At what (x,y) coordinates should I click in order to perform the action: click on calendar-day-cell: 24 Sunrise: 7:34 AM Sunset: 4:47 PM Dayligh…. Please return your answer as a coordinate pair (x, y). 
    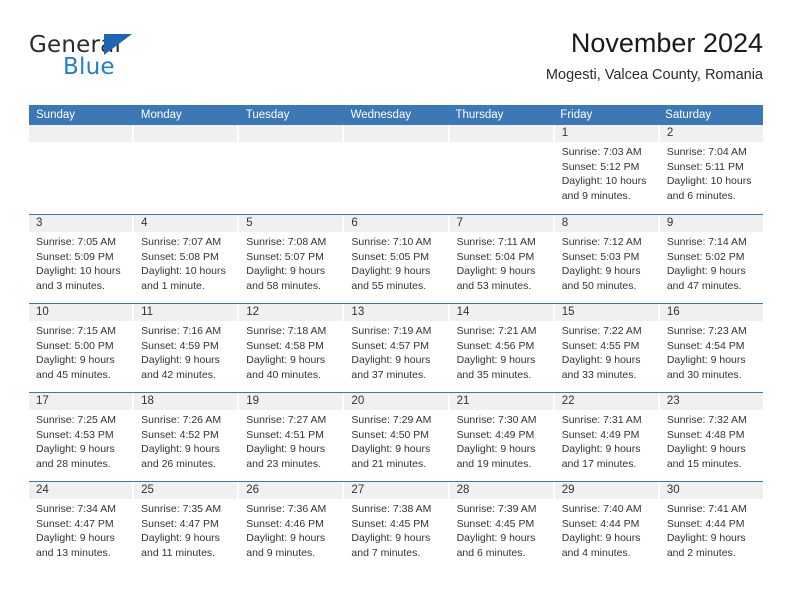
    Looking at the image, I should click on (81, 526).